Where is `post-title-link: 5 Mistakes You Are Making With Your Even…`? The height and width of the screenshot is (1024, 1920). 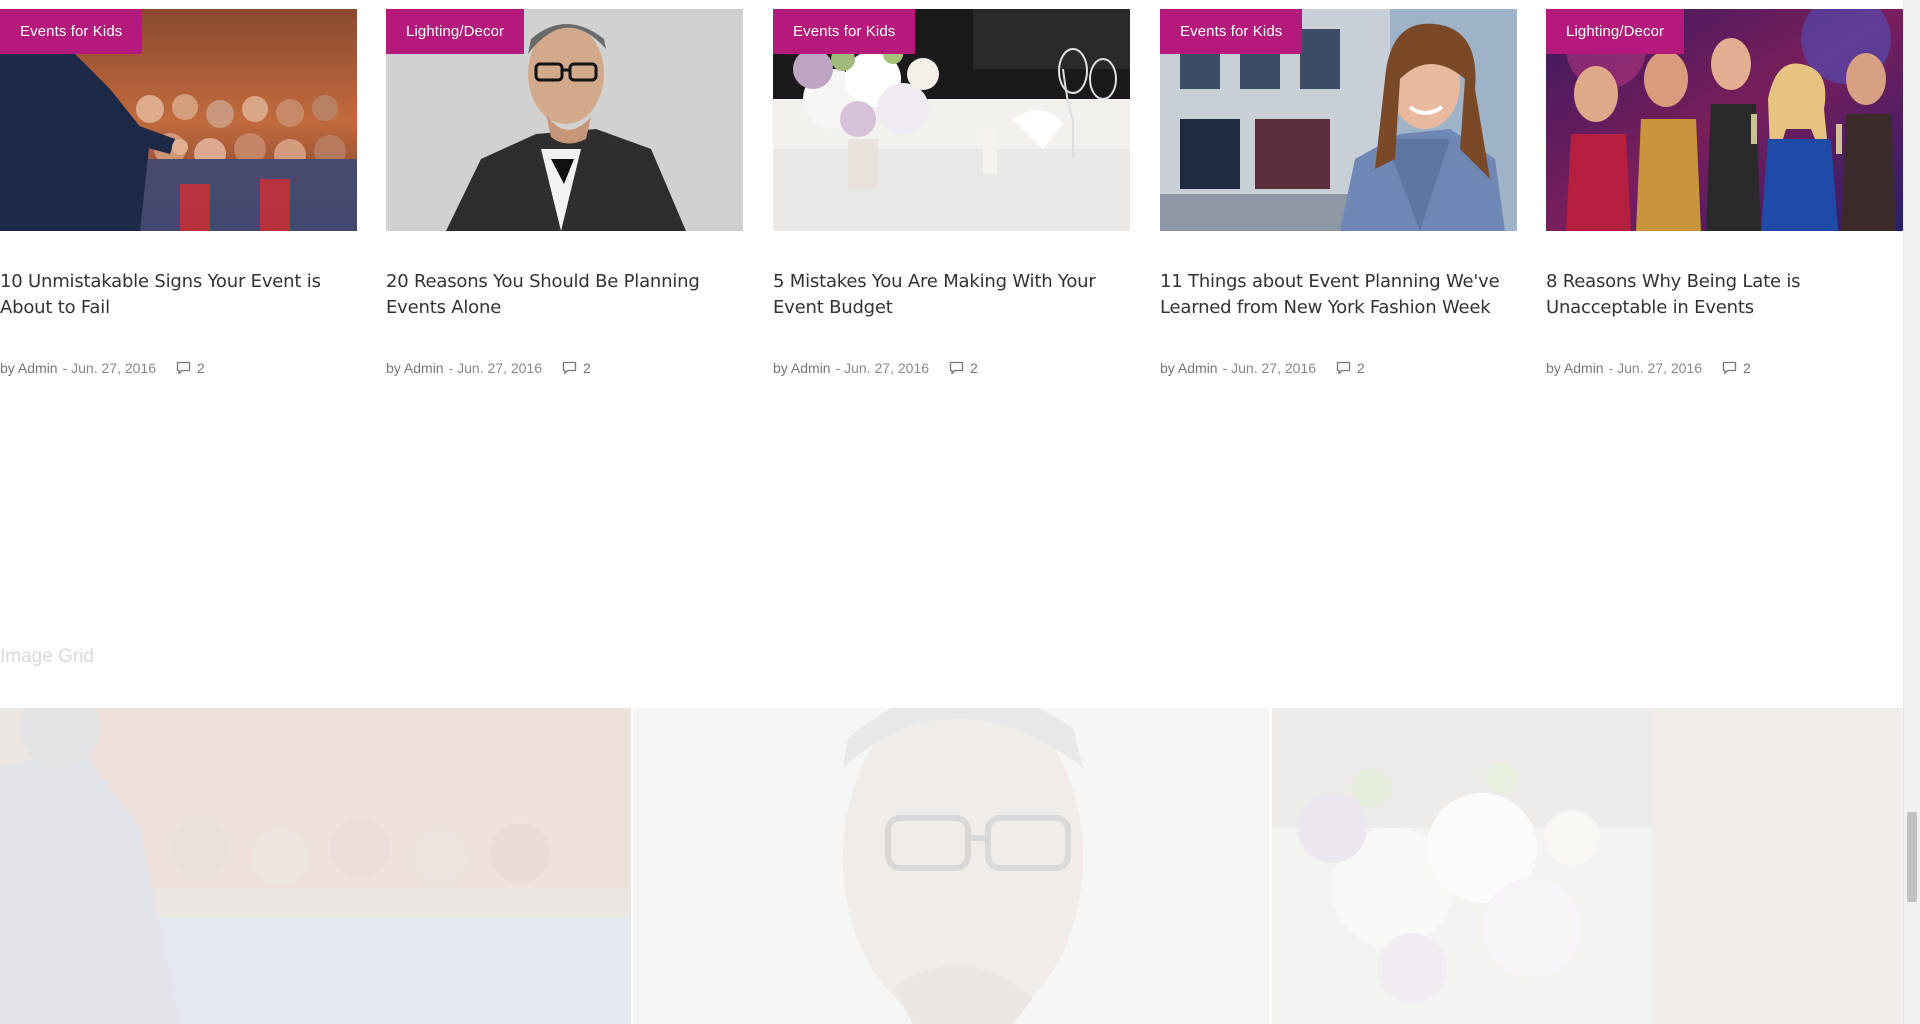
post-title-link: 5 Mistakes You Are Making With Your Even… is located at coordinates (951, 295).